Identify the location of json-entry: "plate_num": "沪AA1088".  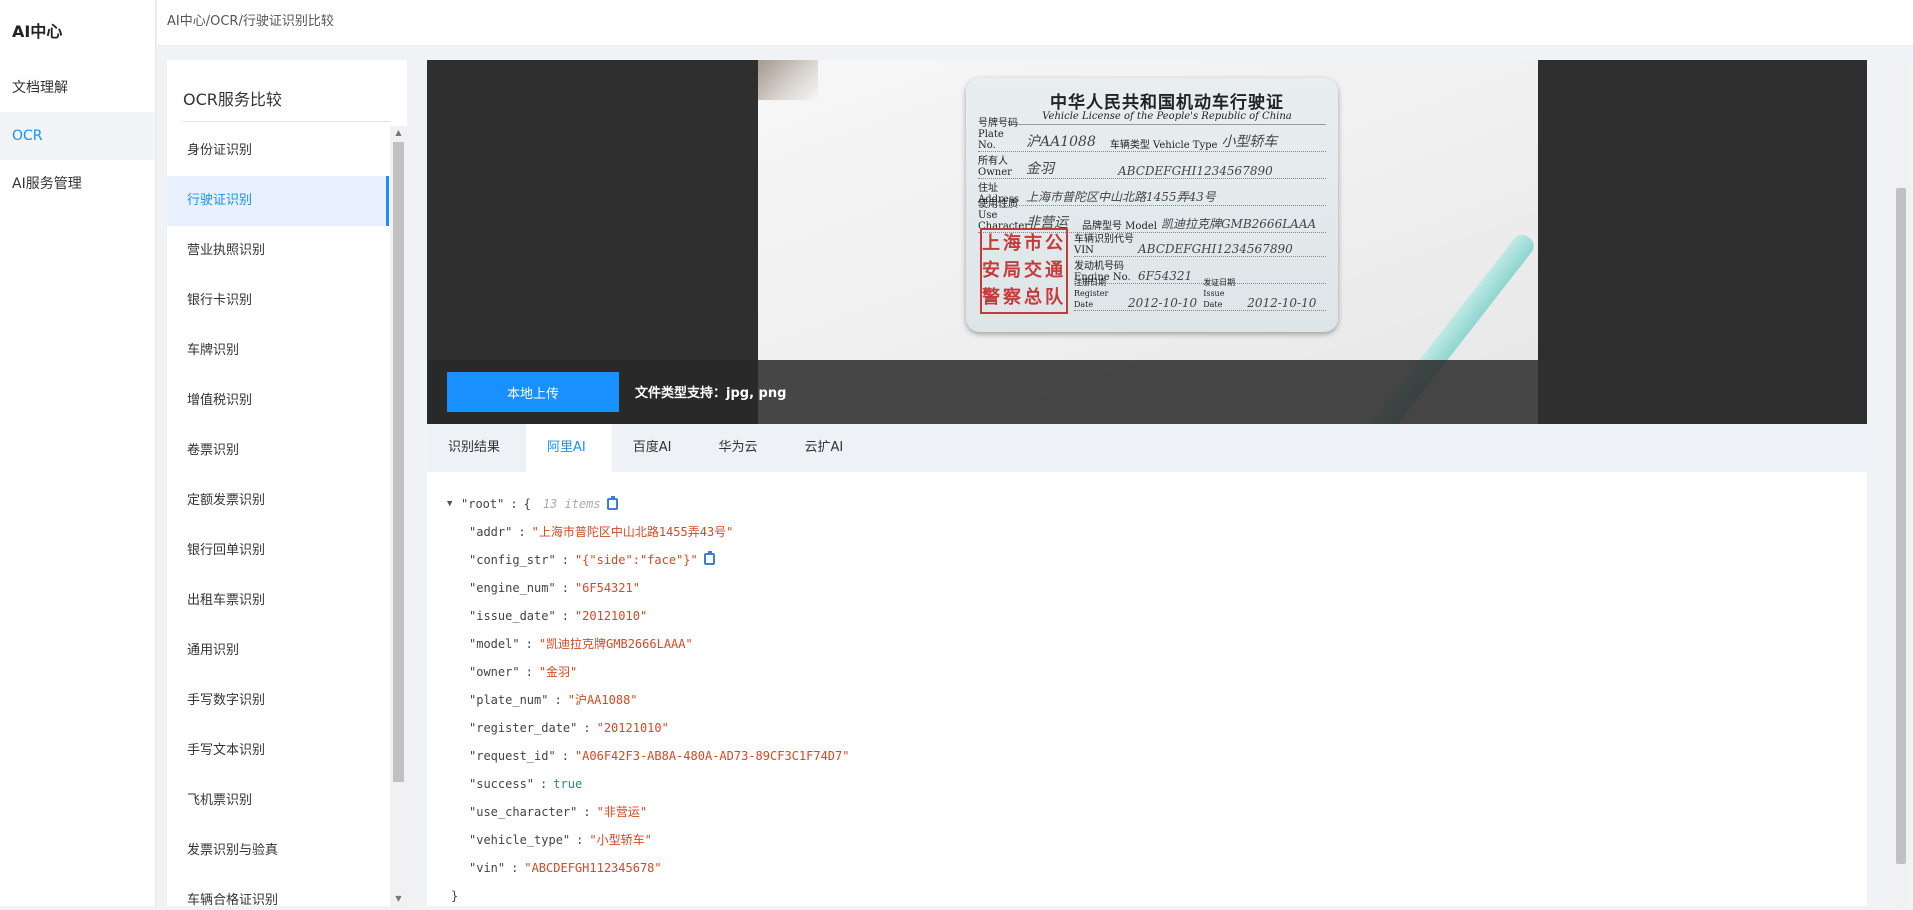
(553, 700).